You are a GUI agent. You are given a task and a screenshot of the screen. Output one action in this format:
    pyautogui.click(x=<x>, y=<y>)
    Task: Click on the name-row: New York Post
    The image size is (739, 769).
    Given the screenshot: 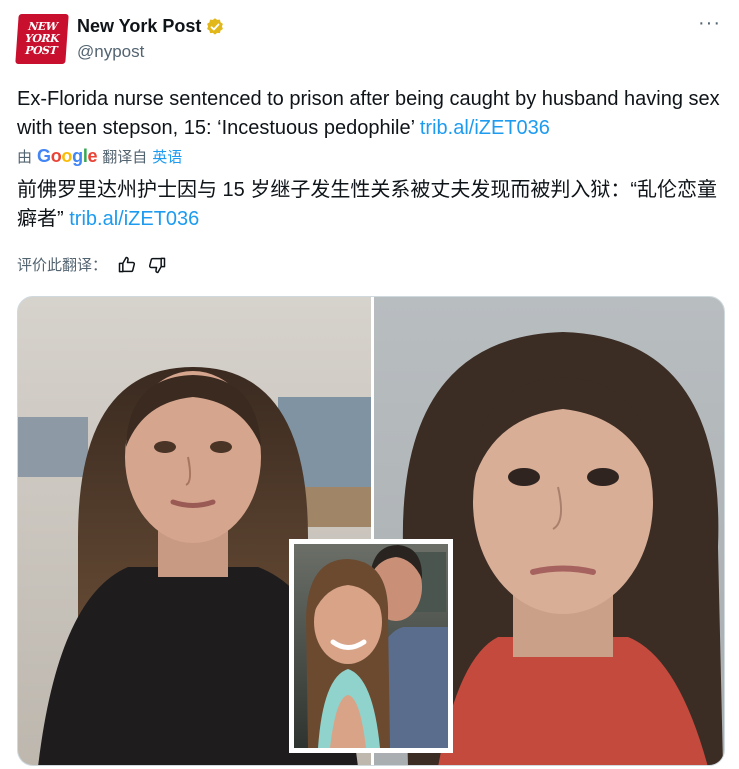 What is the action you would take?
    pyautogui.click(x=151, y=26)
    